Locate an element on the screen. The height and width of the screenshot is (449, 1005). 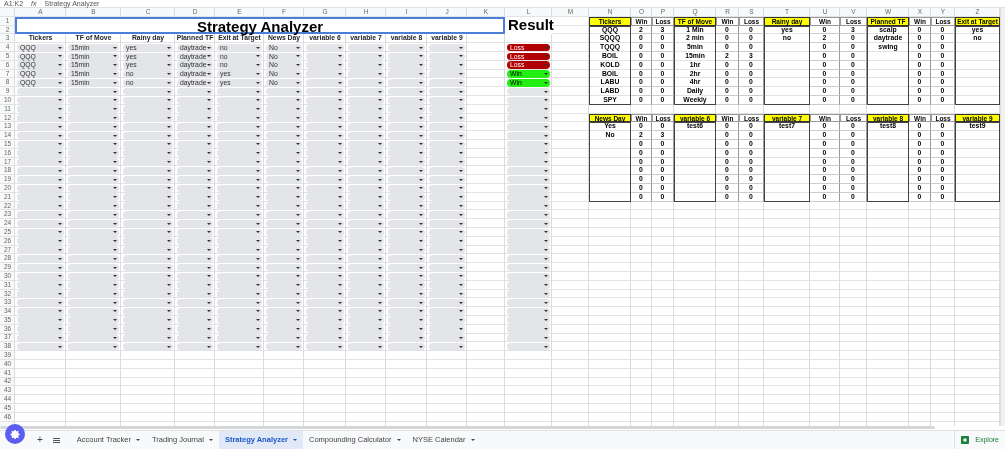
result-title: Result is located at coordinates (528, 25).